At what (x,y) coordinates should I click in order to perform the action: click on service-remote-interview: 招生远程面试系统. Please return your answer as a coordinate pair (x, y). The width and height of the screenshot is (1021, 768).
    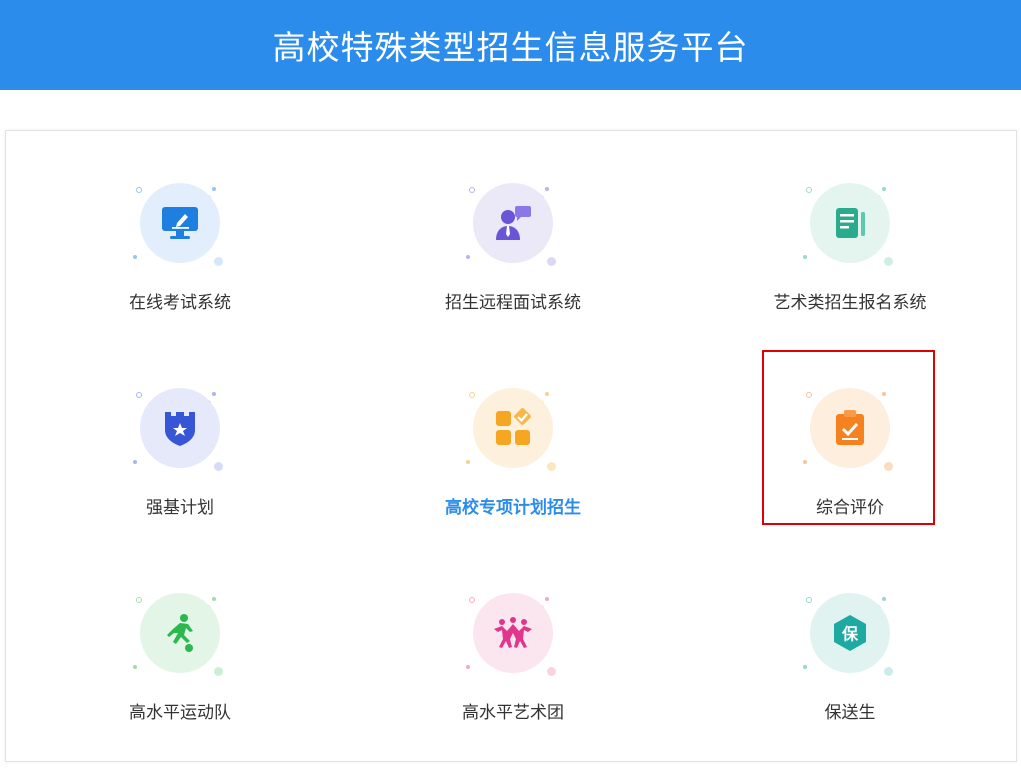
    Looking at the image, I should click on (513, 256).